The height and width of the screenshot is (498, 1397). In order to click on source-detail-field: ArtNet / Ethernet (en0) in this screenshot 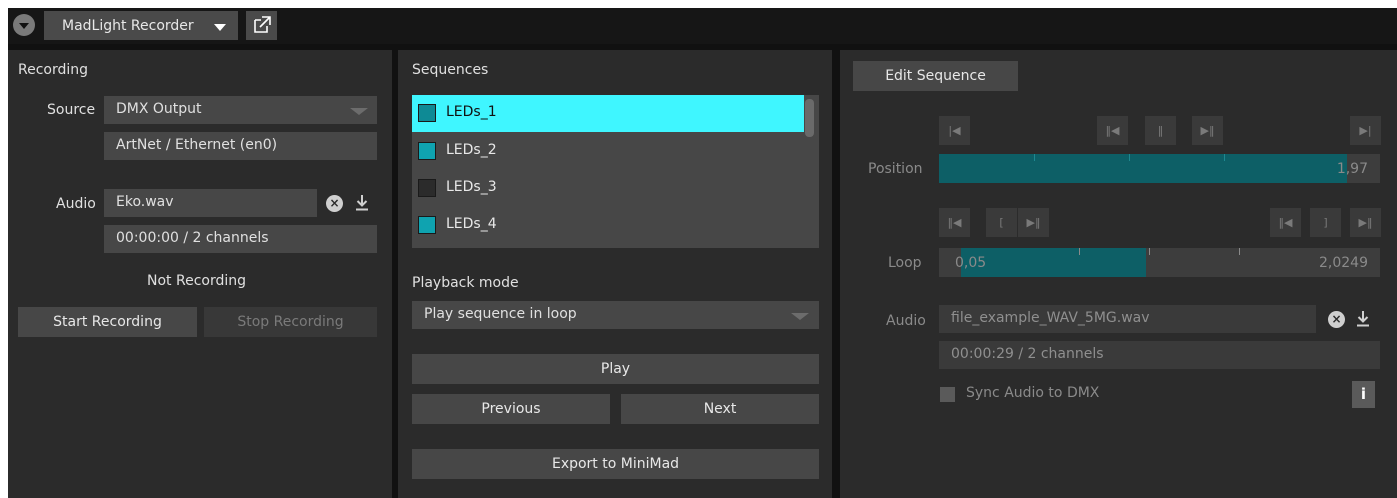, I will do `click(240, 146)`.